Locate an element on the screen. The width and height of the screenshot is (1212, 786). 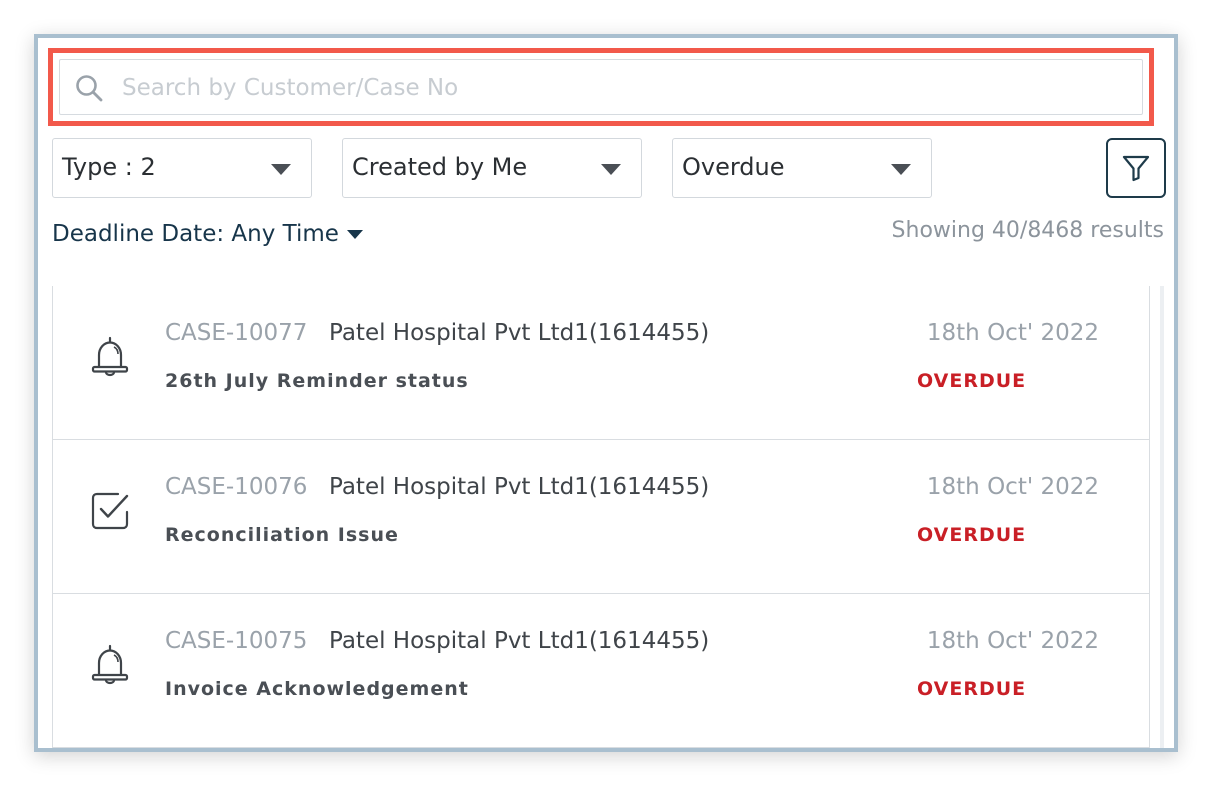
search-input is located at coordinates (622, 88).